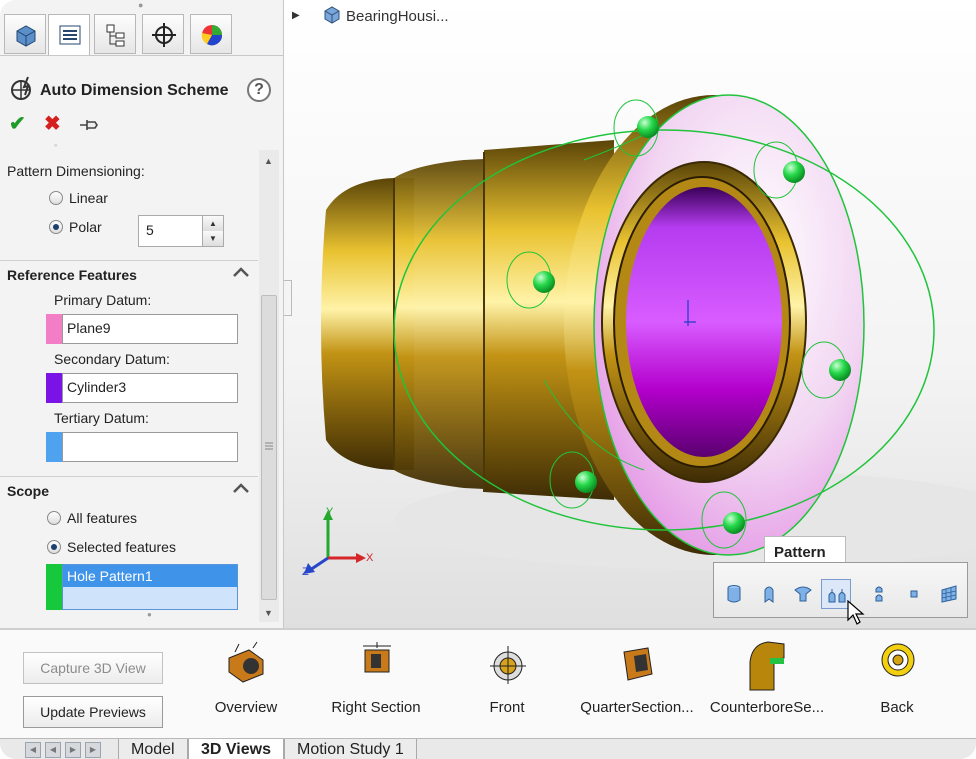 The width and height of the screenshot is (976, 759). I want to click on overview-thumbnail, so click(246, 662).